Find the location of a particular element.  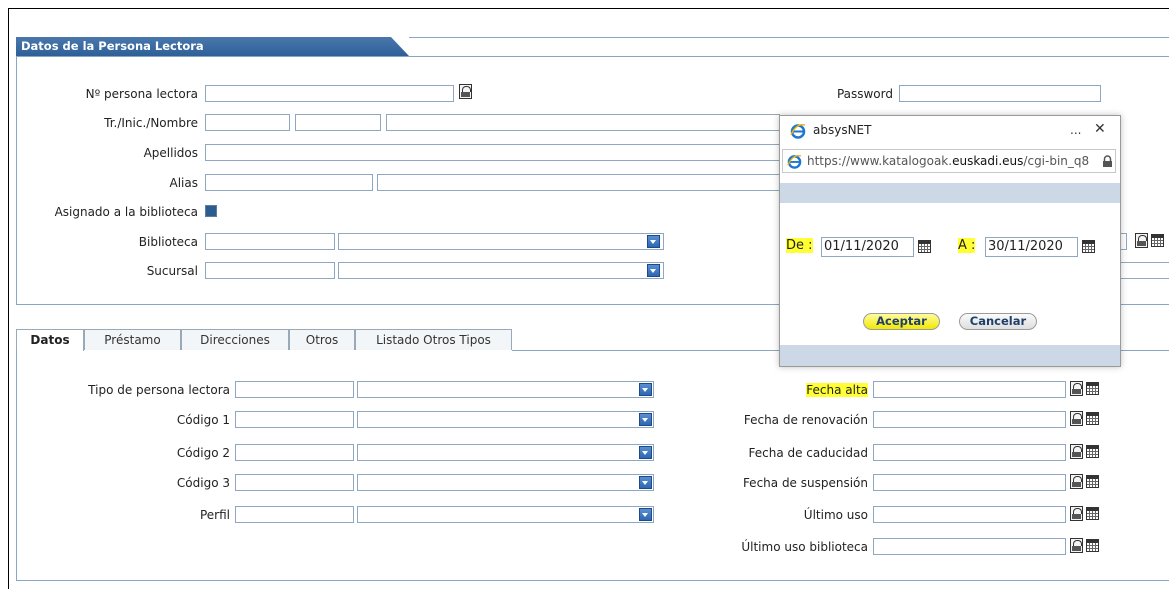

branch-code-input is located at coordinates (270, 270).